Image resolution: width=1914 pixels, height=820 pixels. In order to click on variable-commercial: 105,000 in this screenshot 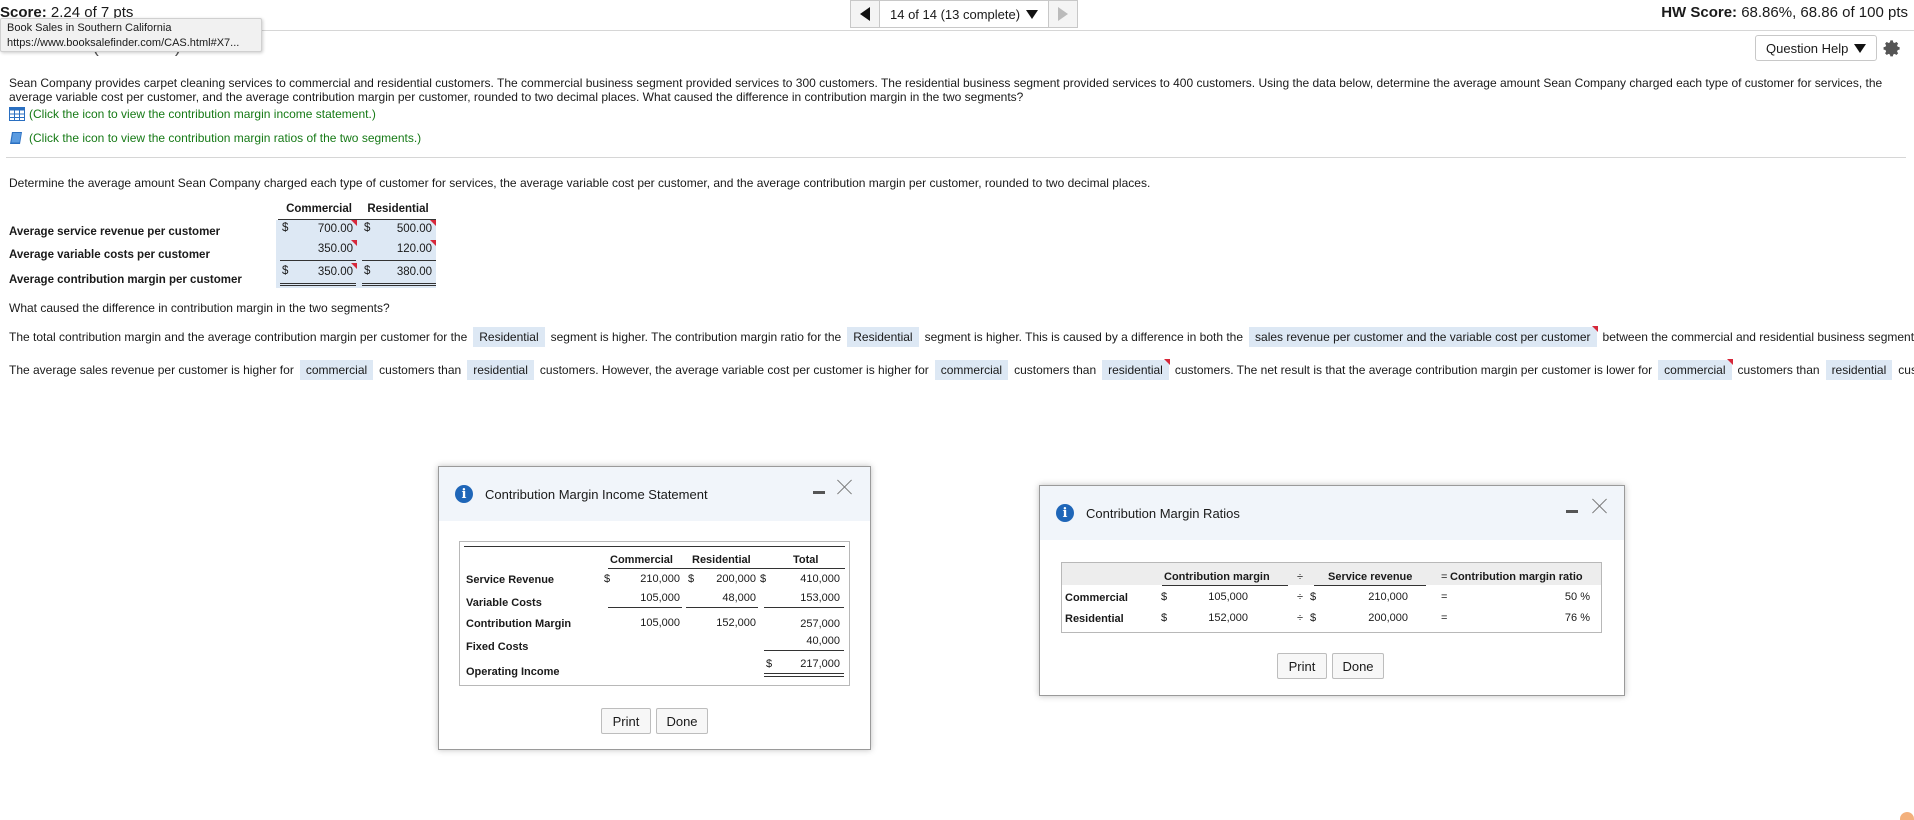, I will do `click(660, 598)`.